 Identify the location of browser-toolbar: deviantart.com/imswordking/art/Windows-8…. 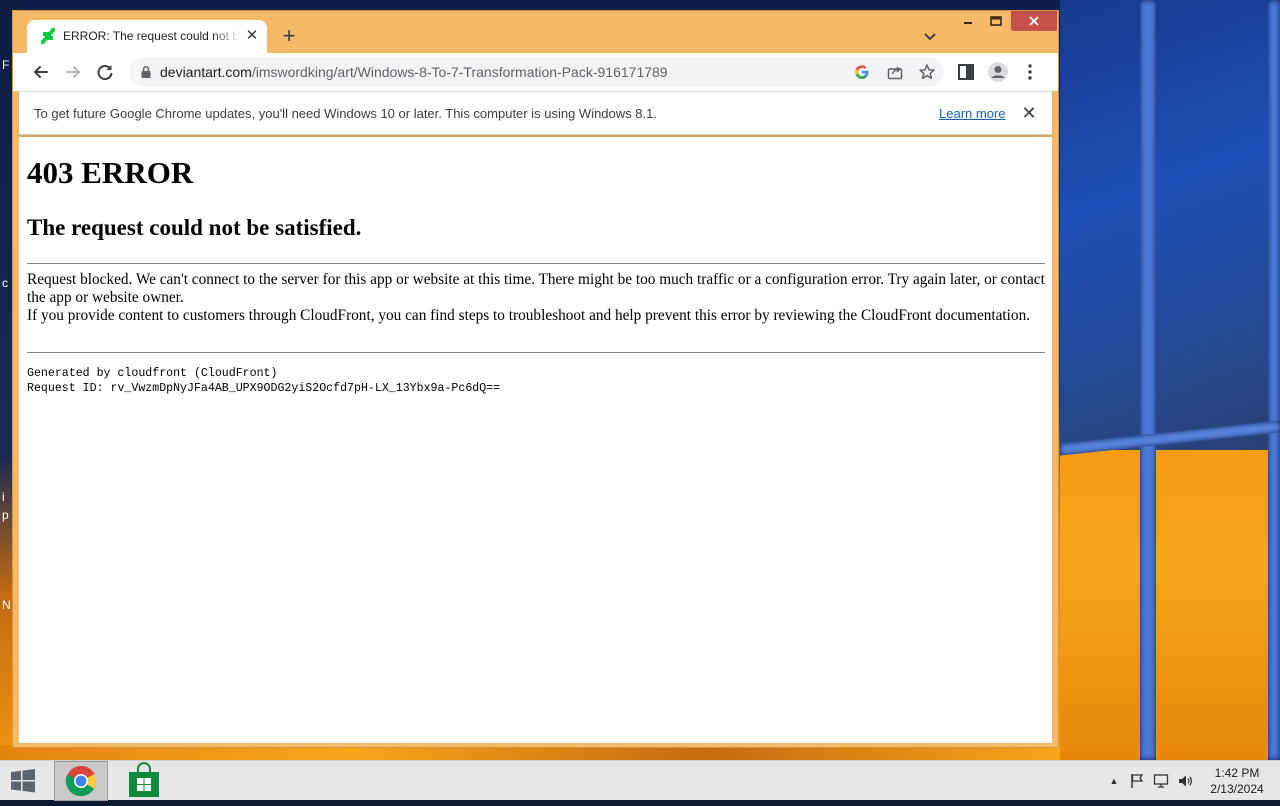
(535, 72).